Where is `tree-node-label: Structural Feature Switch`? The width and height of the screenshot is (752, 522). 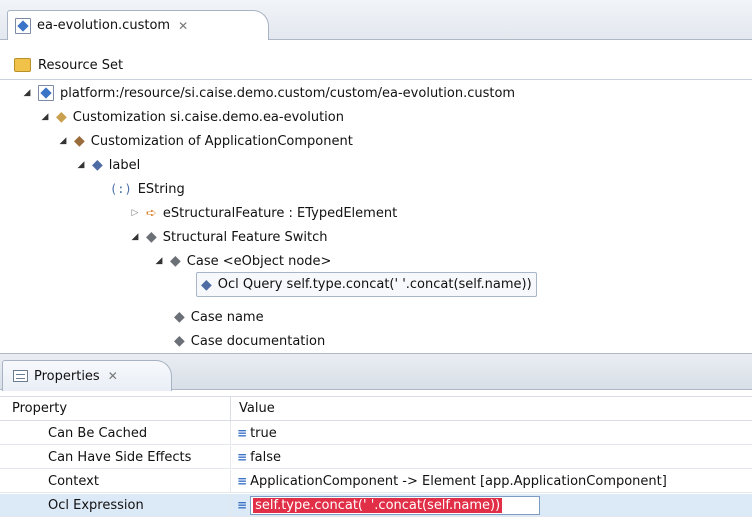 tree-node-label: Structural Feature Switch is located at coordinates (245, 237).